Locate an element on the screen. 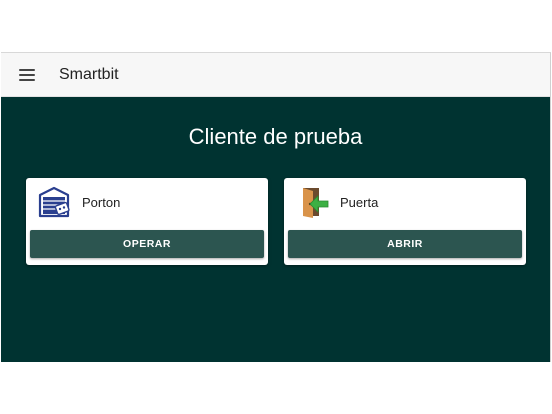 This screenshot has width=552, height=414. device-label: Porton is located at coordinates (101, 202).